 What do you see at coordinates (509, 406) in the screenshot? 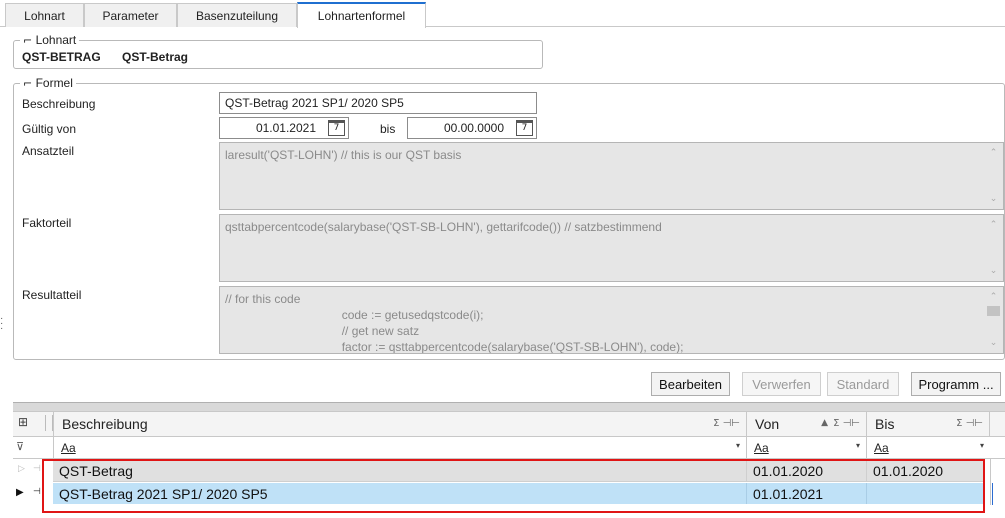
I see `grid-group-panel` at bounding box center [509, 406].